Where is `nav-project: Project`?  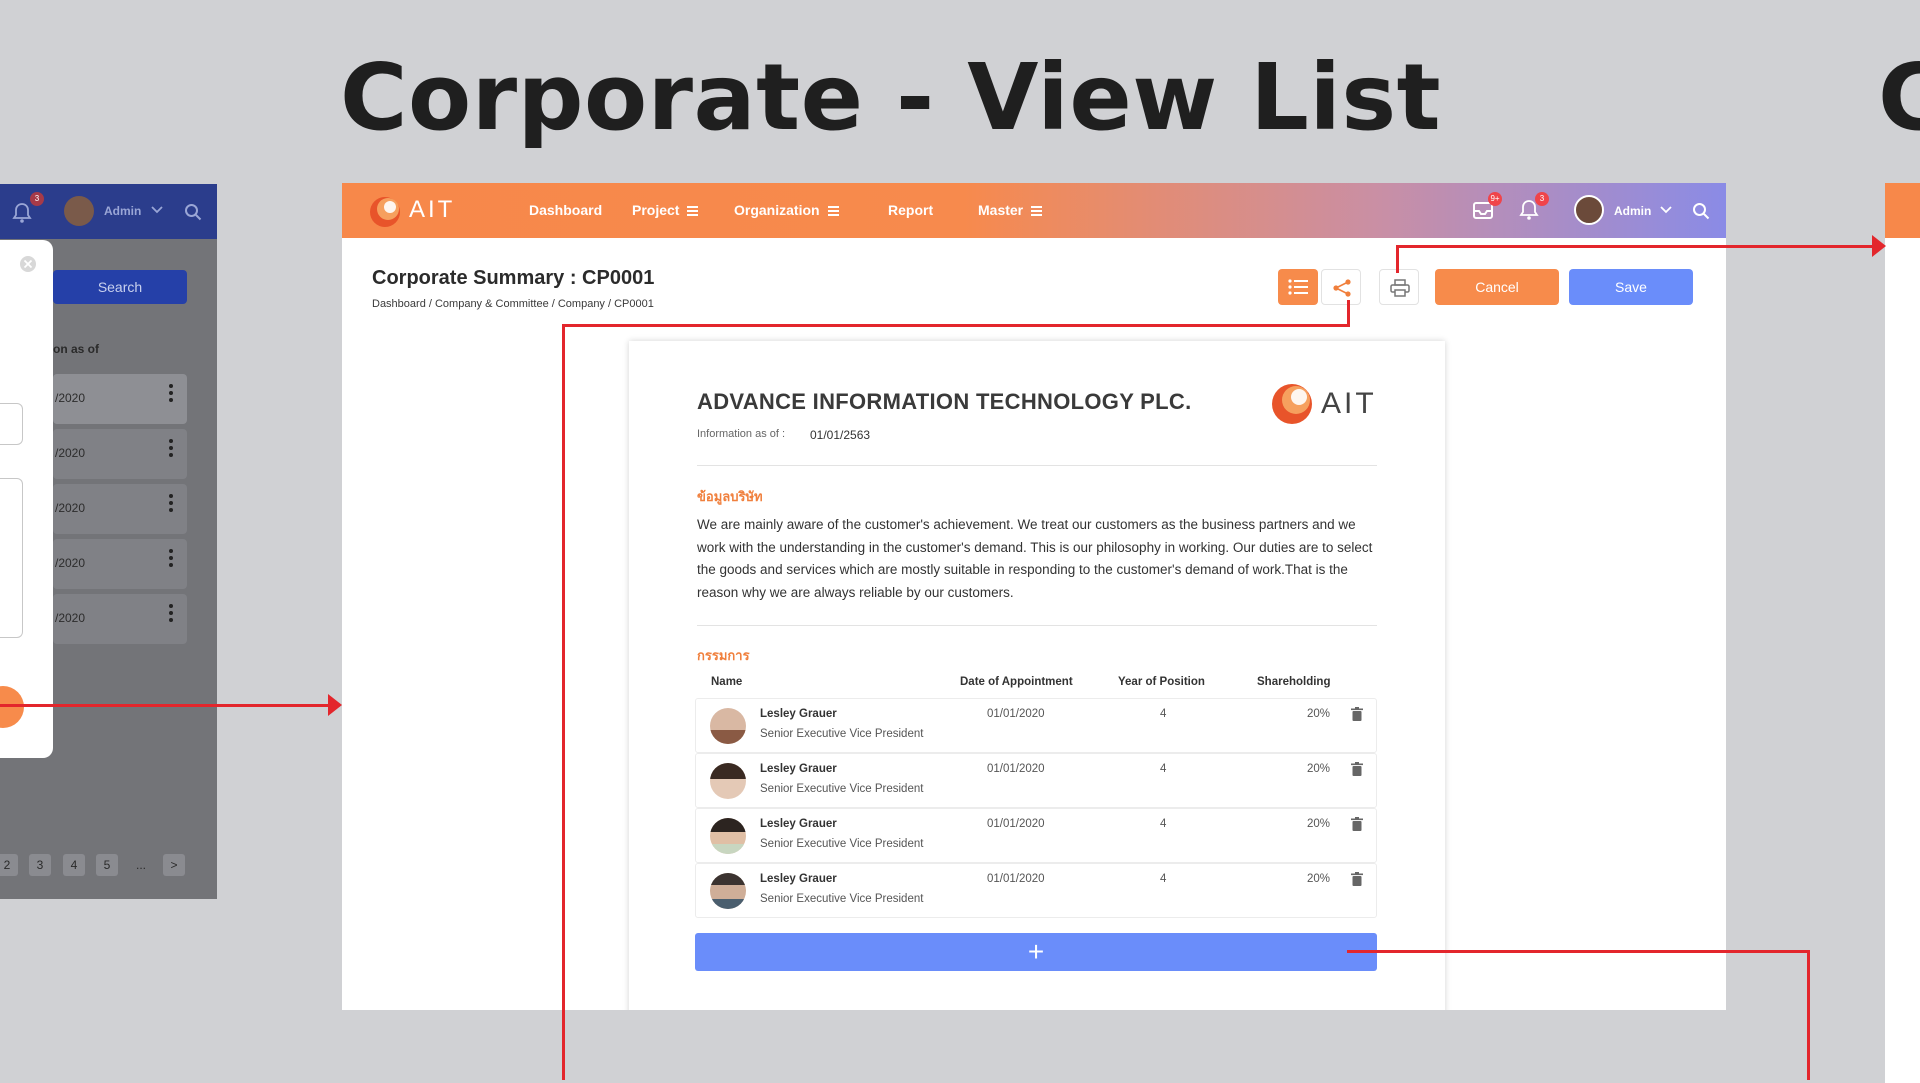 nav-project: Project is located at coordinates (665, 210).